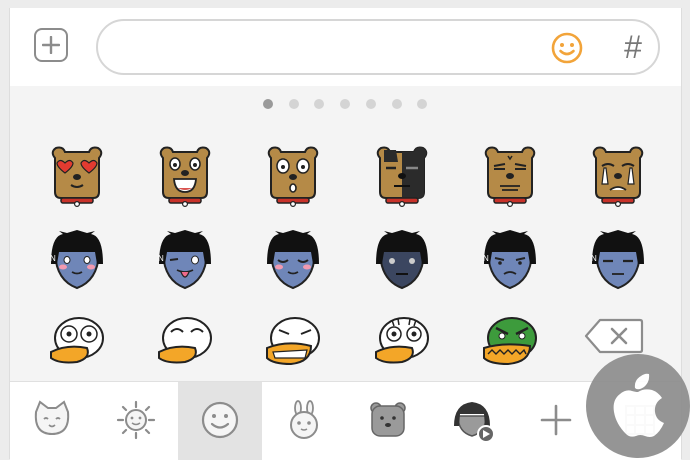 The image size is (690, 460). I want to click on tab-video, so click(472, 421).